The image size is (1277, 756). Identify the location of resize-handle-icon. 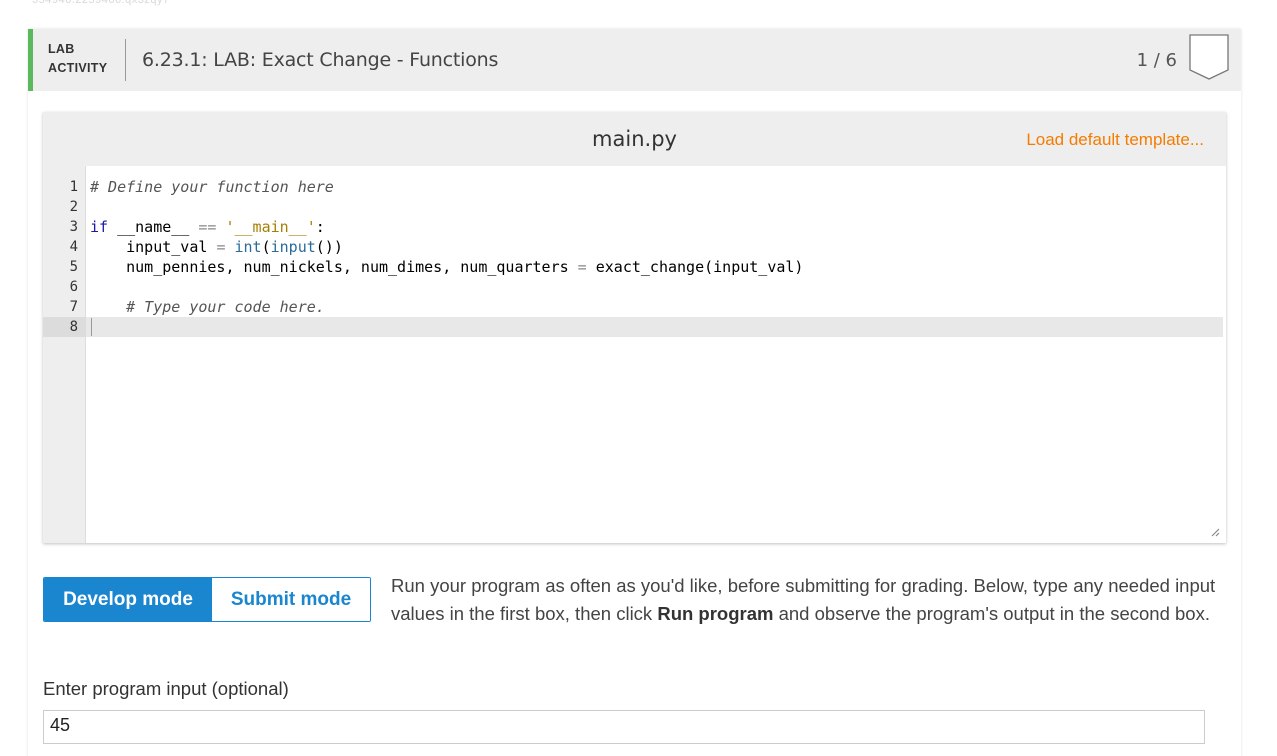
(1215, 532).